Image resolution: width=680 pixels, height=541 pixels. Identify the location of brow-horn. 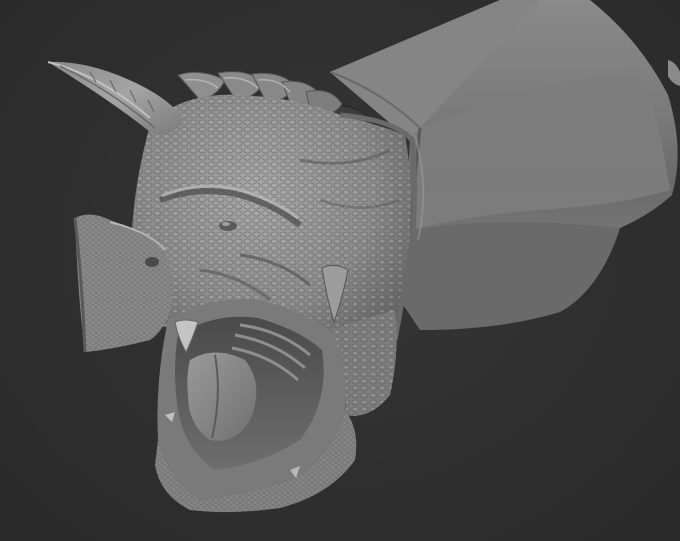
(116, 98).